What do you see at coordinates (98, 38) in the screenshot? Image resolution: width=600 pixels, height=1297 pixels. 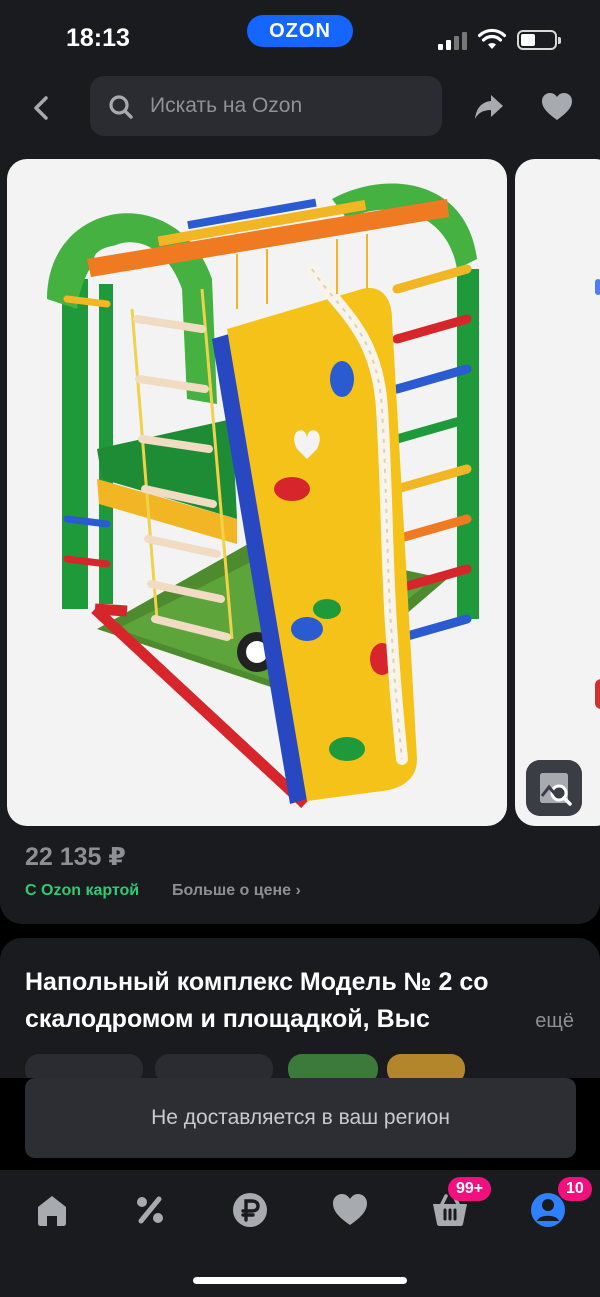 I see `status-time: 18:13` at bounding box center [98, 38].